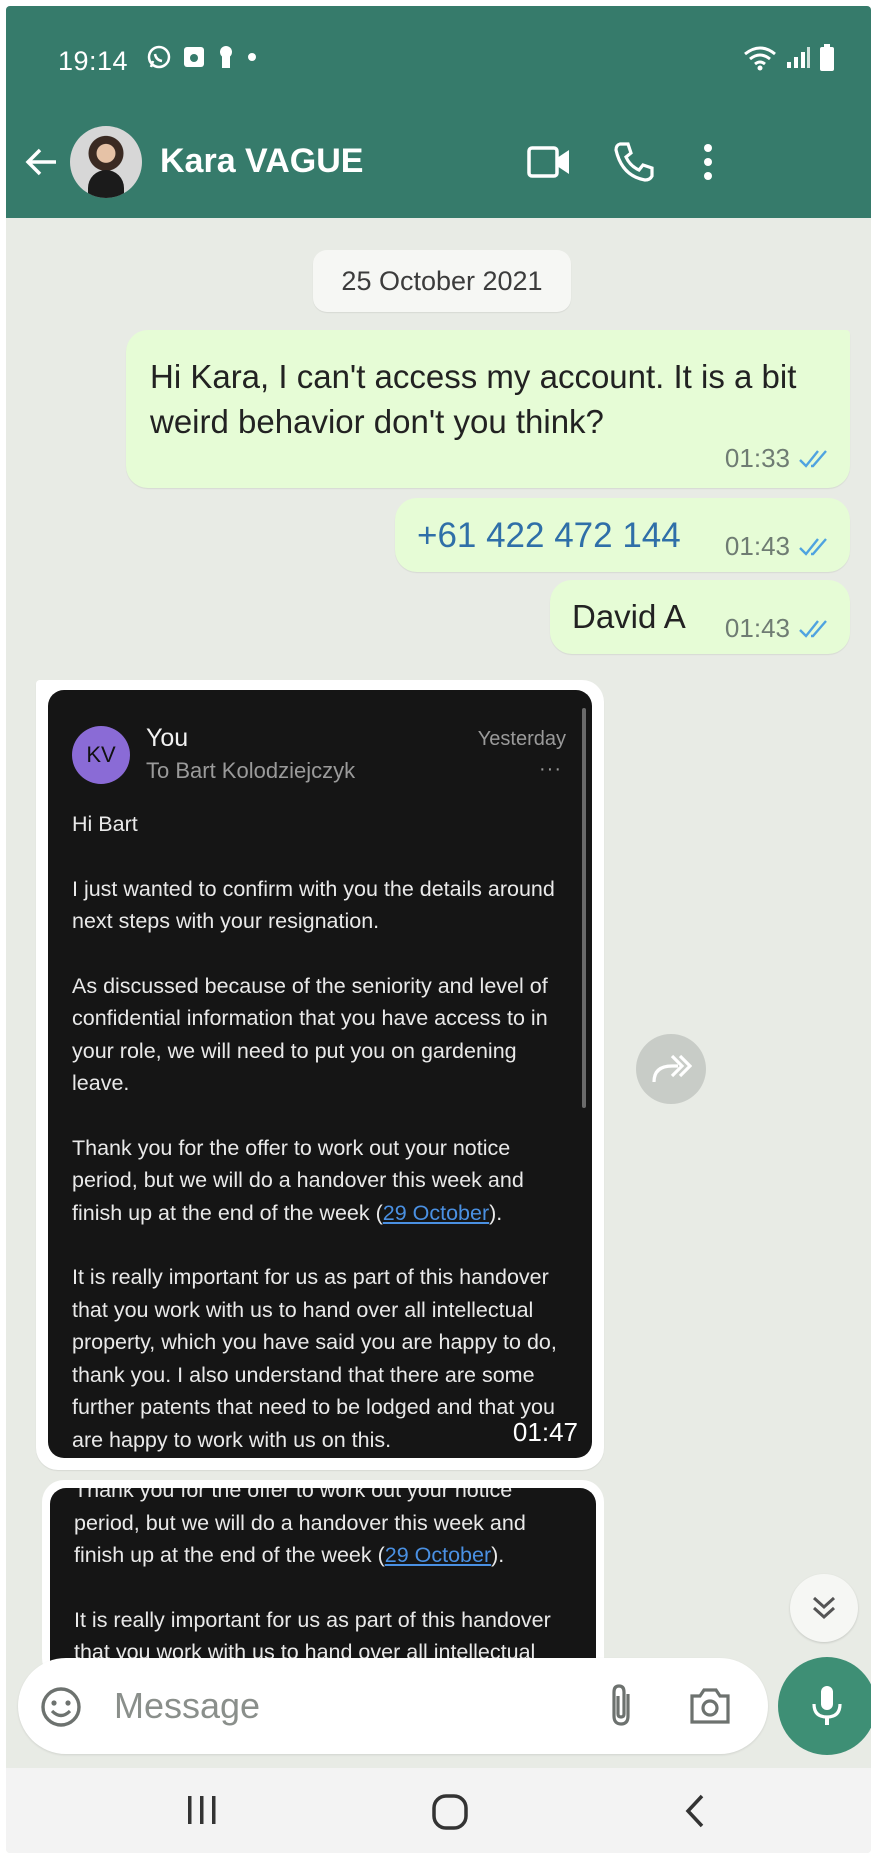 The image size is (877, 1859). What do you see at coordinates (438, 162) in the screenshot?
I see `chat-header: Kara VAGUE` at bounding box center [438, 162].